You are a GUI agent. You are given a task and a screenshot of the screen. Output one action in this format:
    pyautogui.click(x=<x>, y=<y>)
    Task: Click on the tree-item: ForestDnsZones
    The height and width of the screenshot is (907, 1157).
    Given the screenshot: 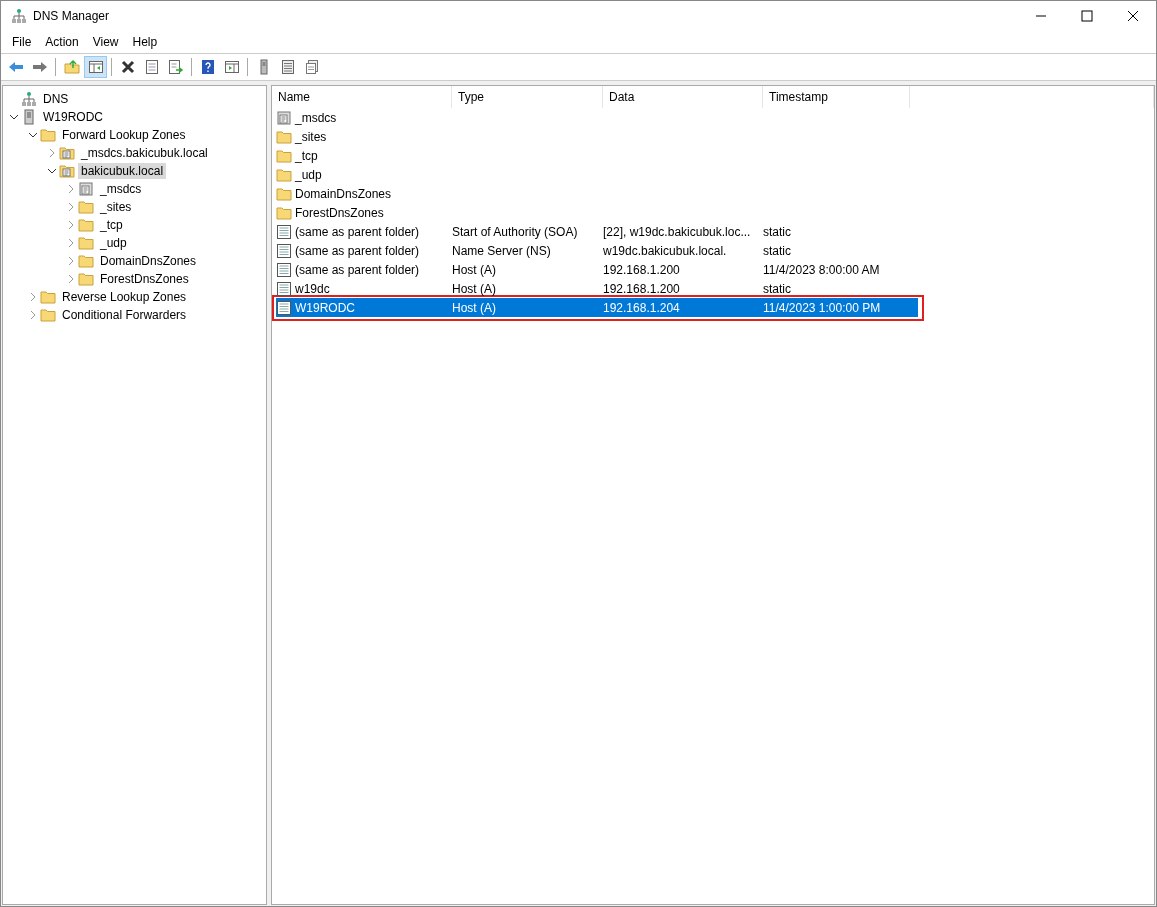 What is the action you would take?
    pyautogui.click(x=144, y=279)
    